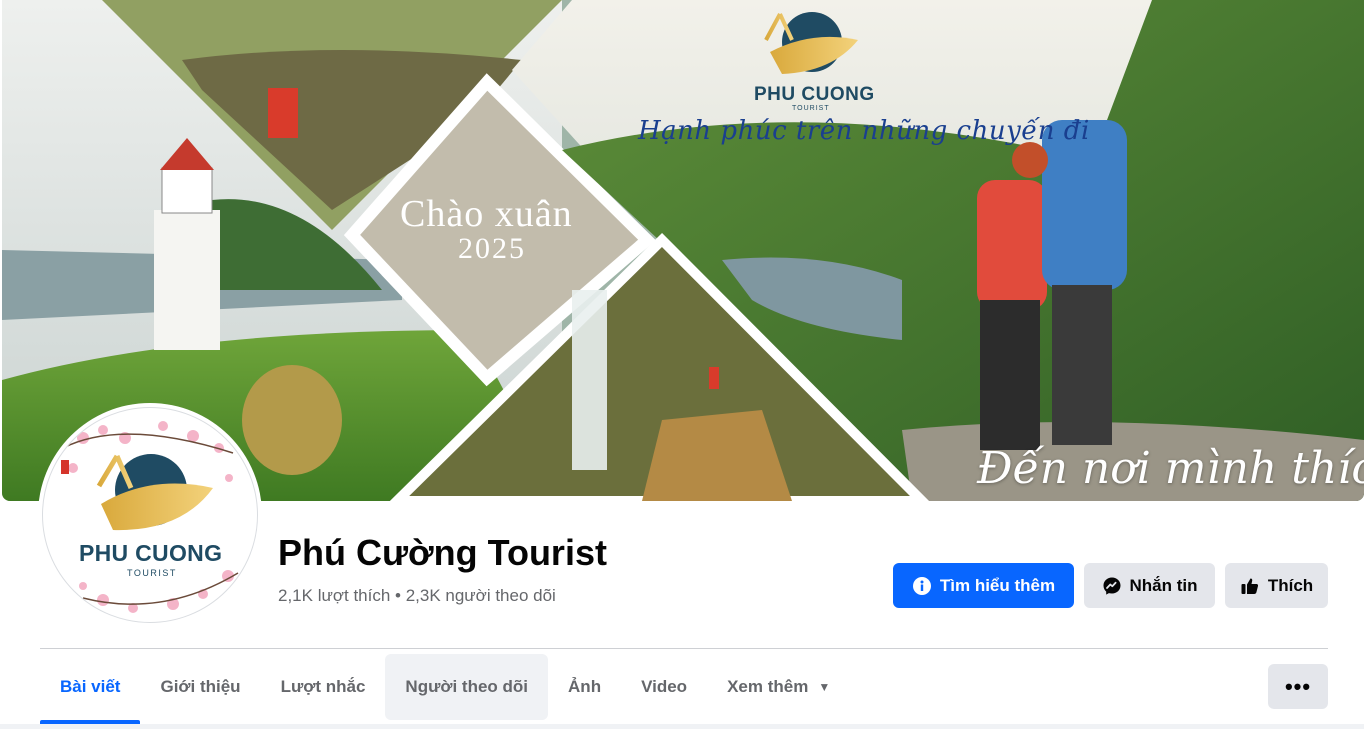  I want to click on learn-more-button: Tìm hiểu thêm, so click(983, 585).